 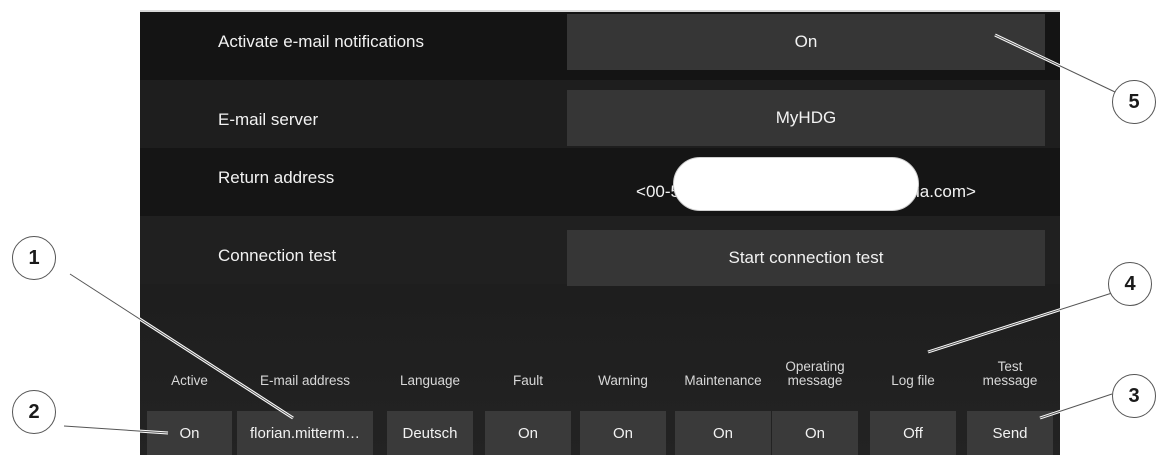 What do you see at coordinates (34, 258) in the screenshot?
I see `callout-1: 1` at bounding box center [34, 258].